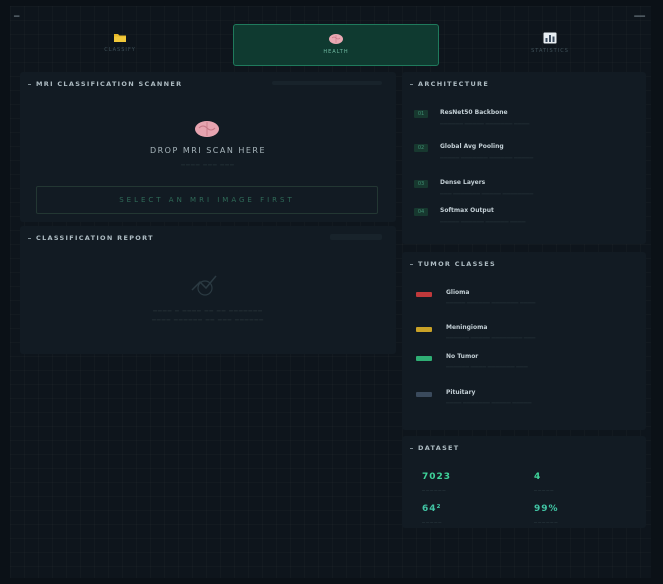  What do you see at coordinates (538, 477) in the screenshot?
I see `dataset-stat-classes: 4` at bounding box center [538, 477].